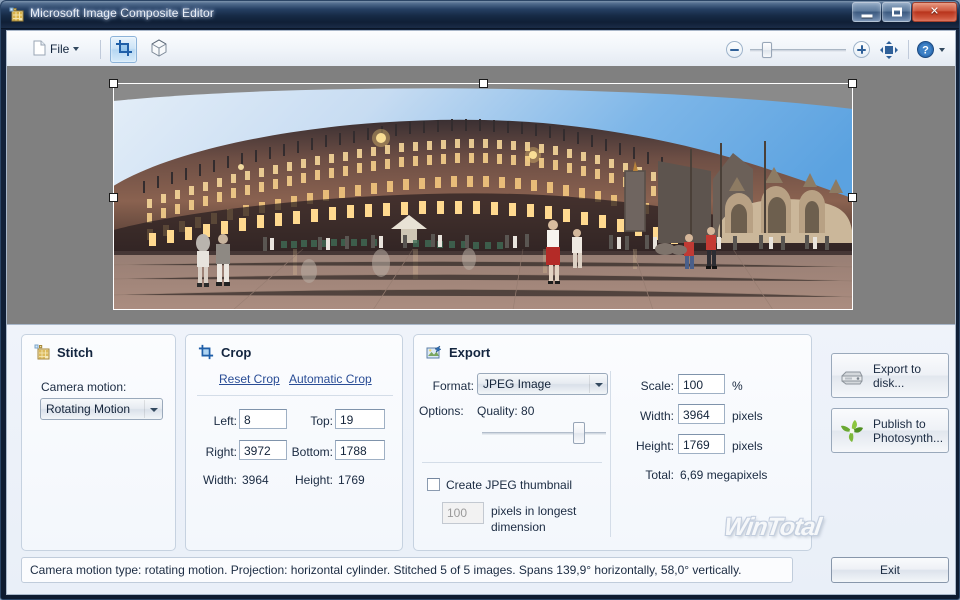  Describe the element at coordinates (453, 386) in the screenshot. I see `format-label: Format:` at that location.